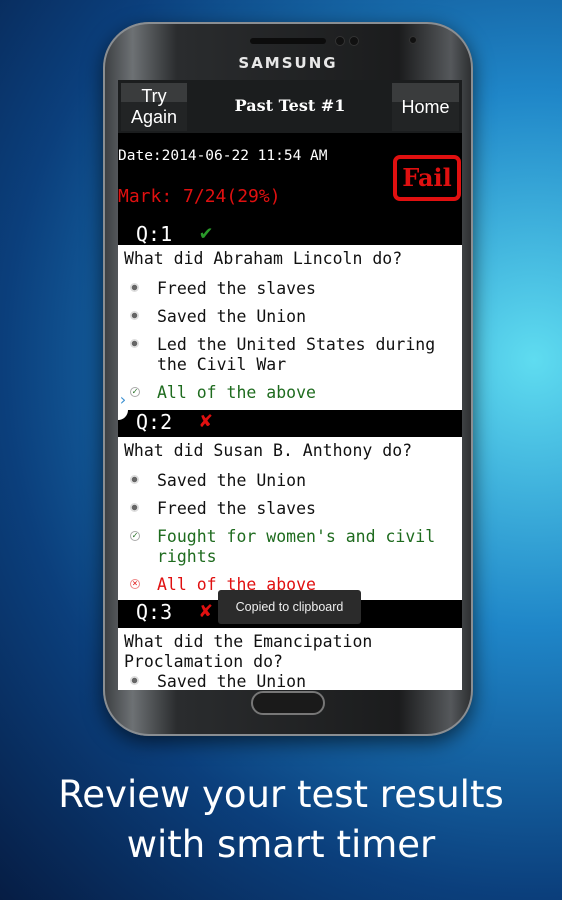  Describe the element at coordinates (236, 392) in the screenshot. I see `option-text: All of the above` at that location.